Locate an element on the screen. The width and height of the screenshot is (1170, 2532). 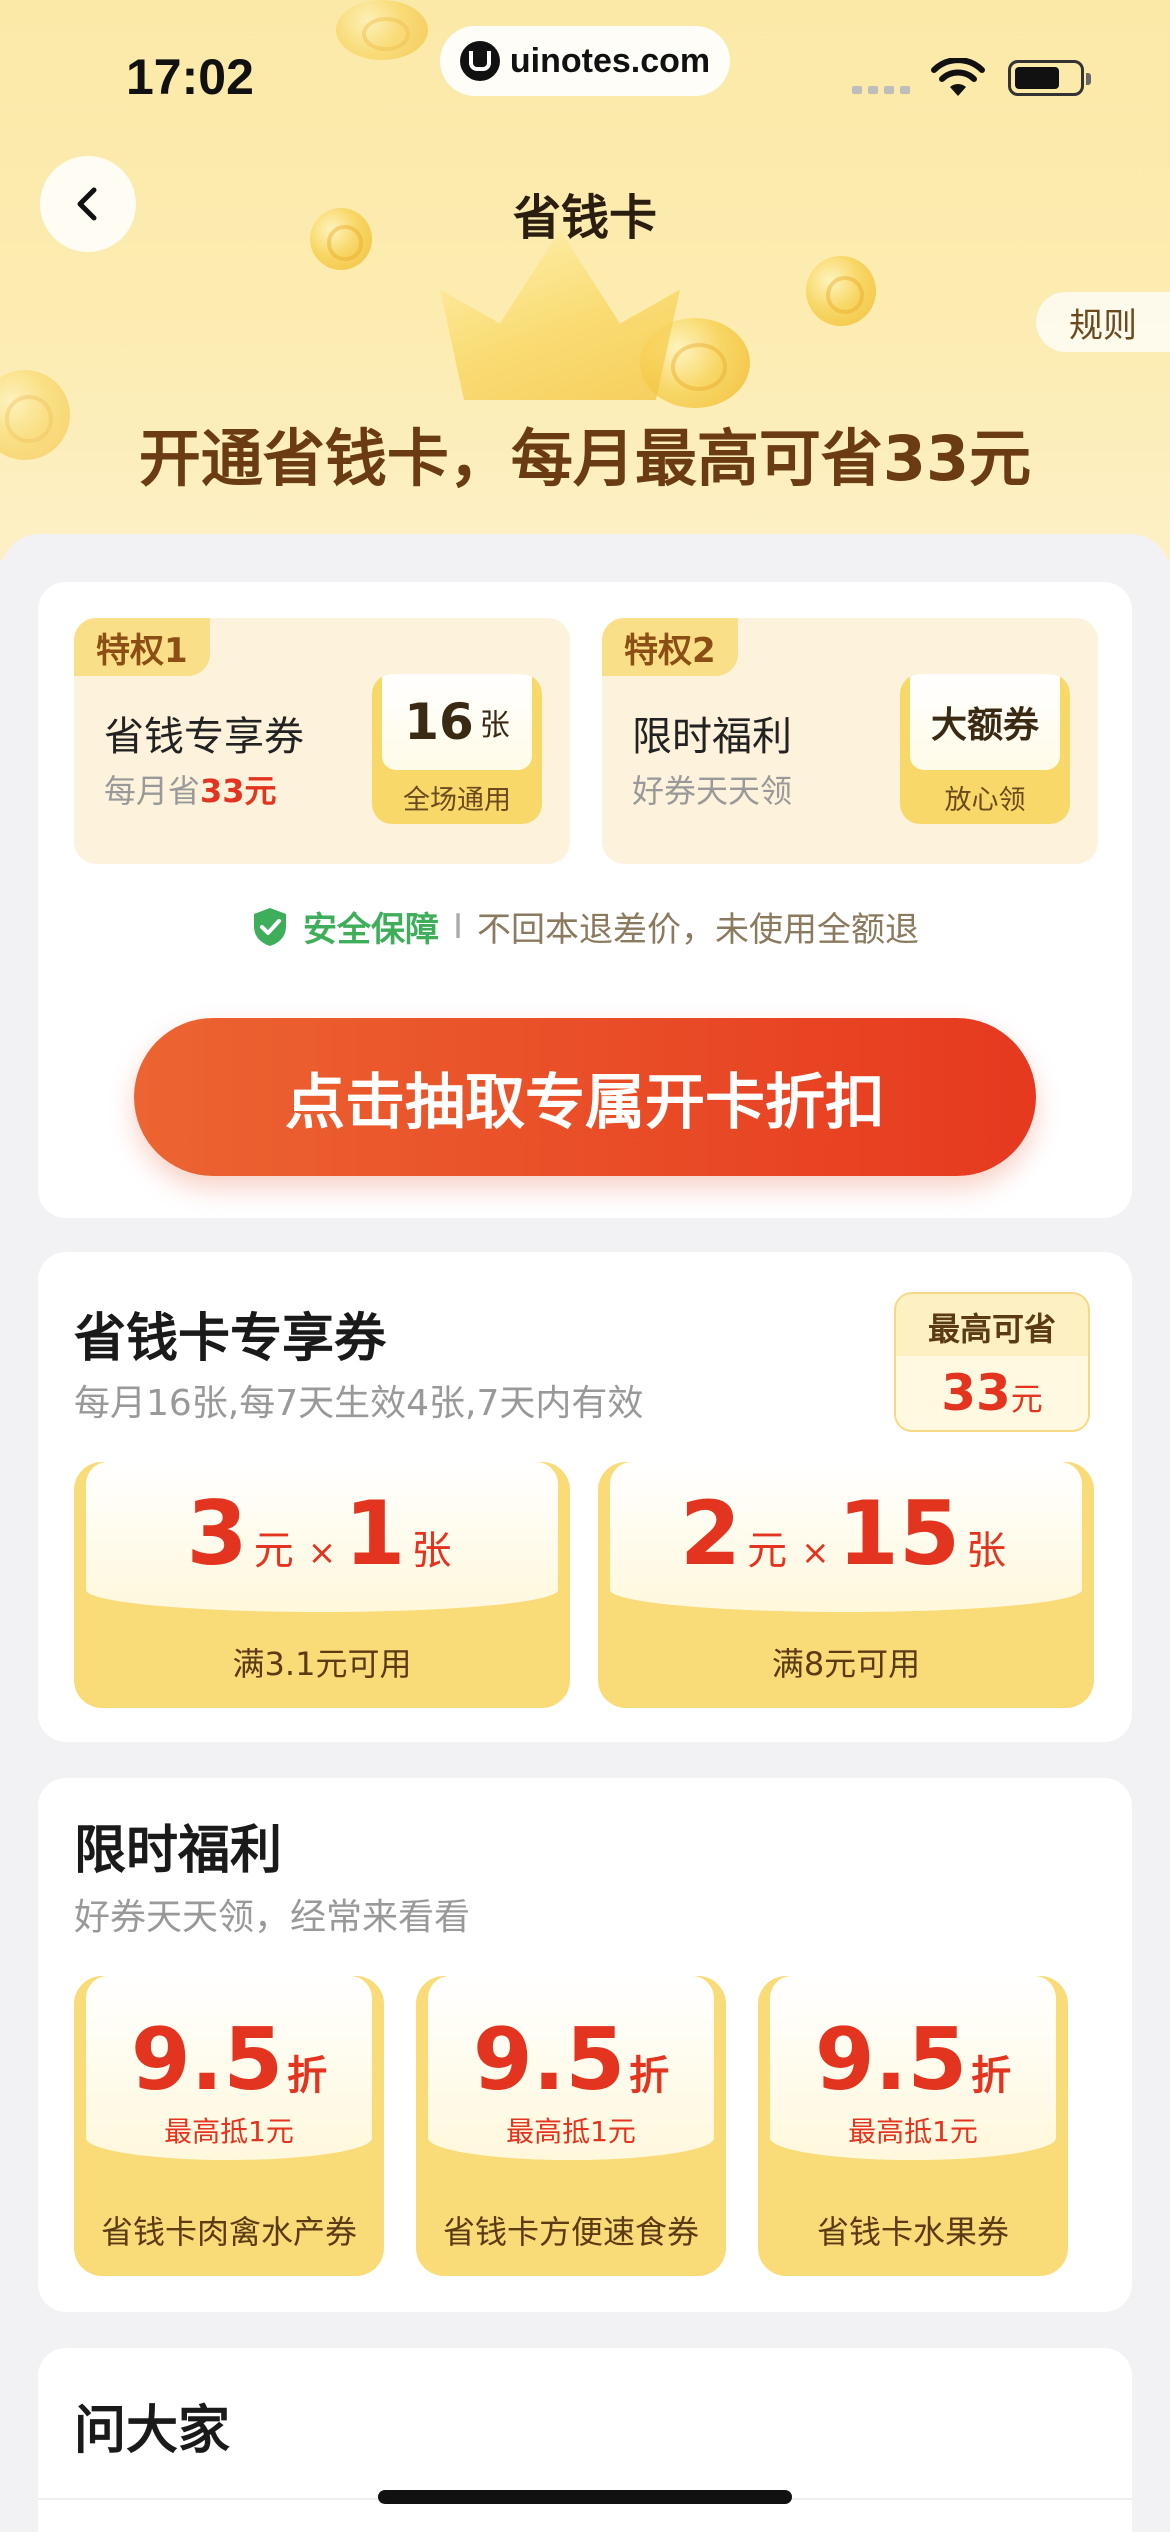
benefit-coupon: 9.5 折 最高抵1元 省钱卡肉禽水产券 is located at coordinates (229, 2126).